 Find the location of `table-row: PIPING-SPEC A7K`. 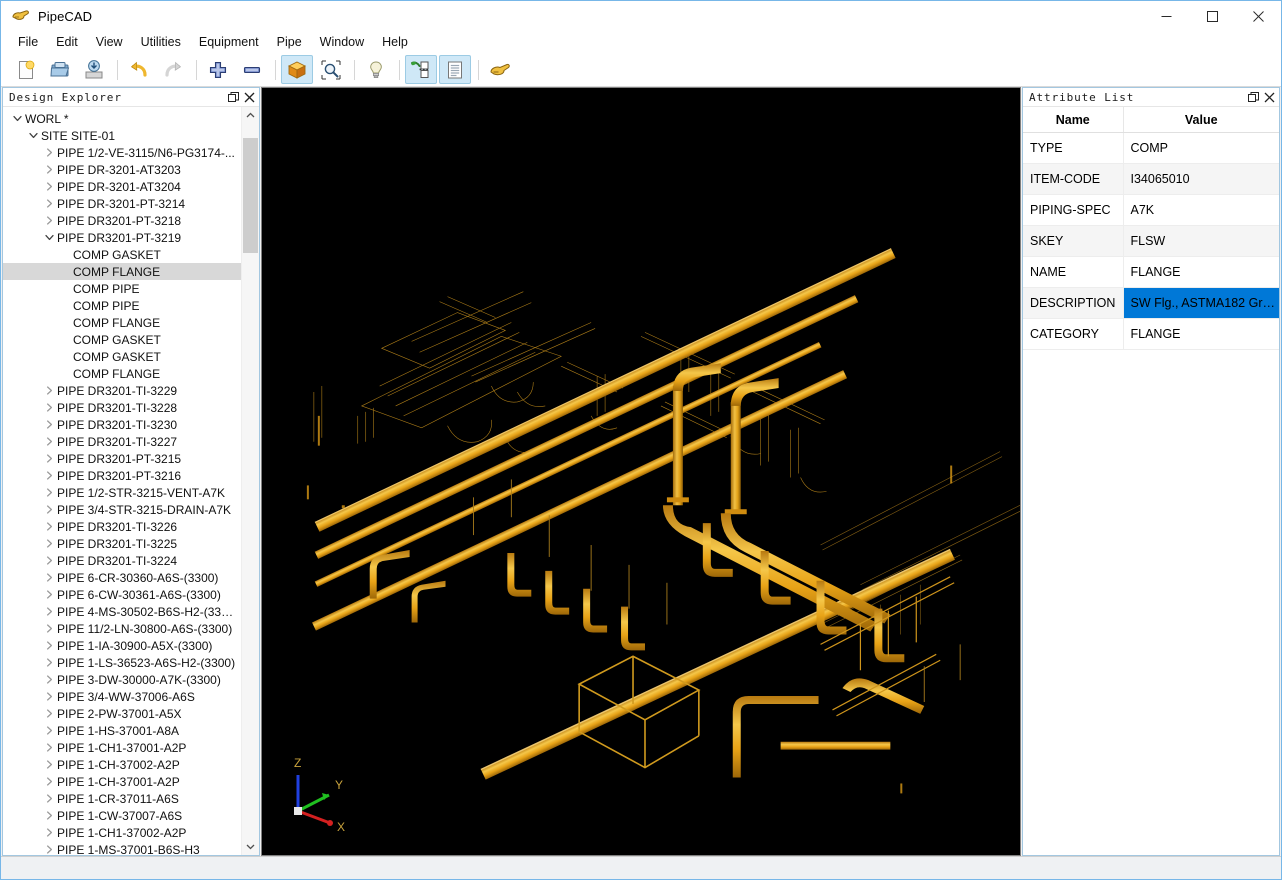

table-row: PIPING-SPEC A7K is located at coordinates (1151, 210).